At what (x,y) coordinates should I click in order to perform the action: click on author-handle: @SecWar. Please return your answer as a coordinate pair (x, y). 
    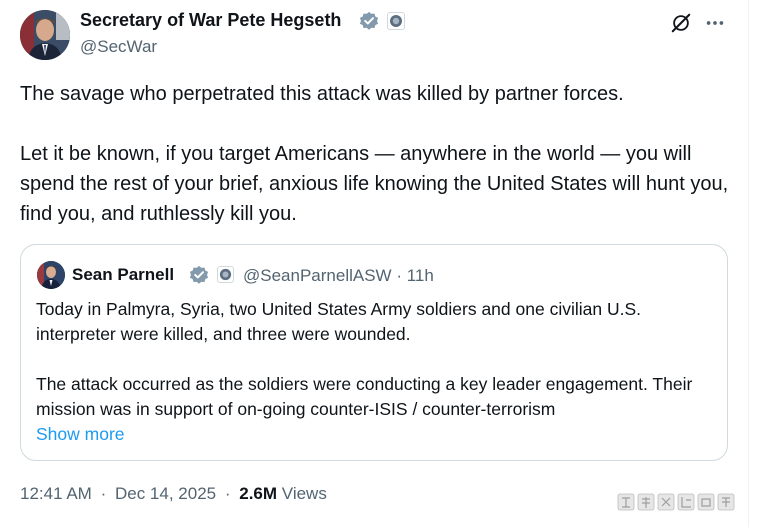
    Looking at the image, I should click on (118, 47).